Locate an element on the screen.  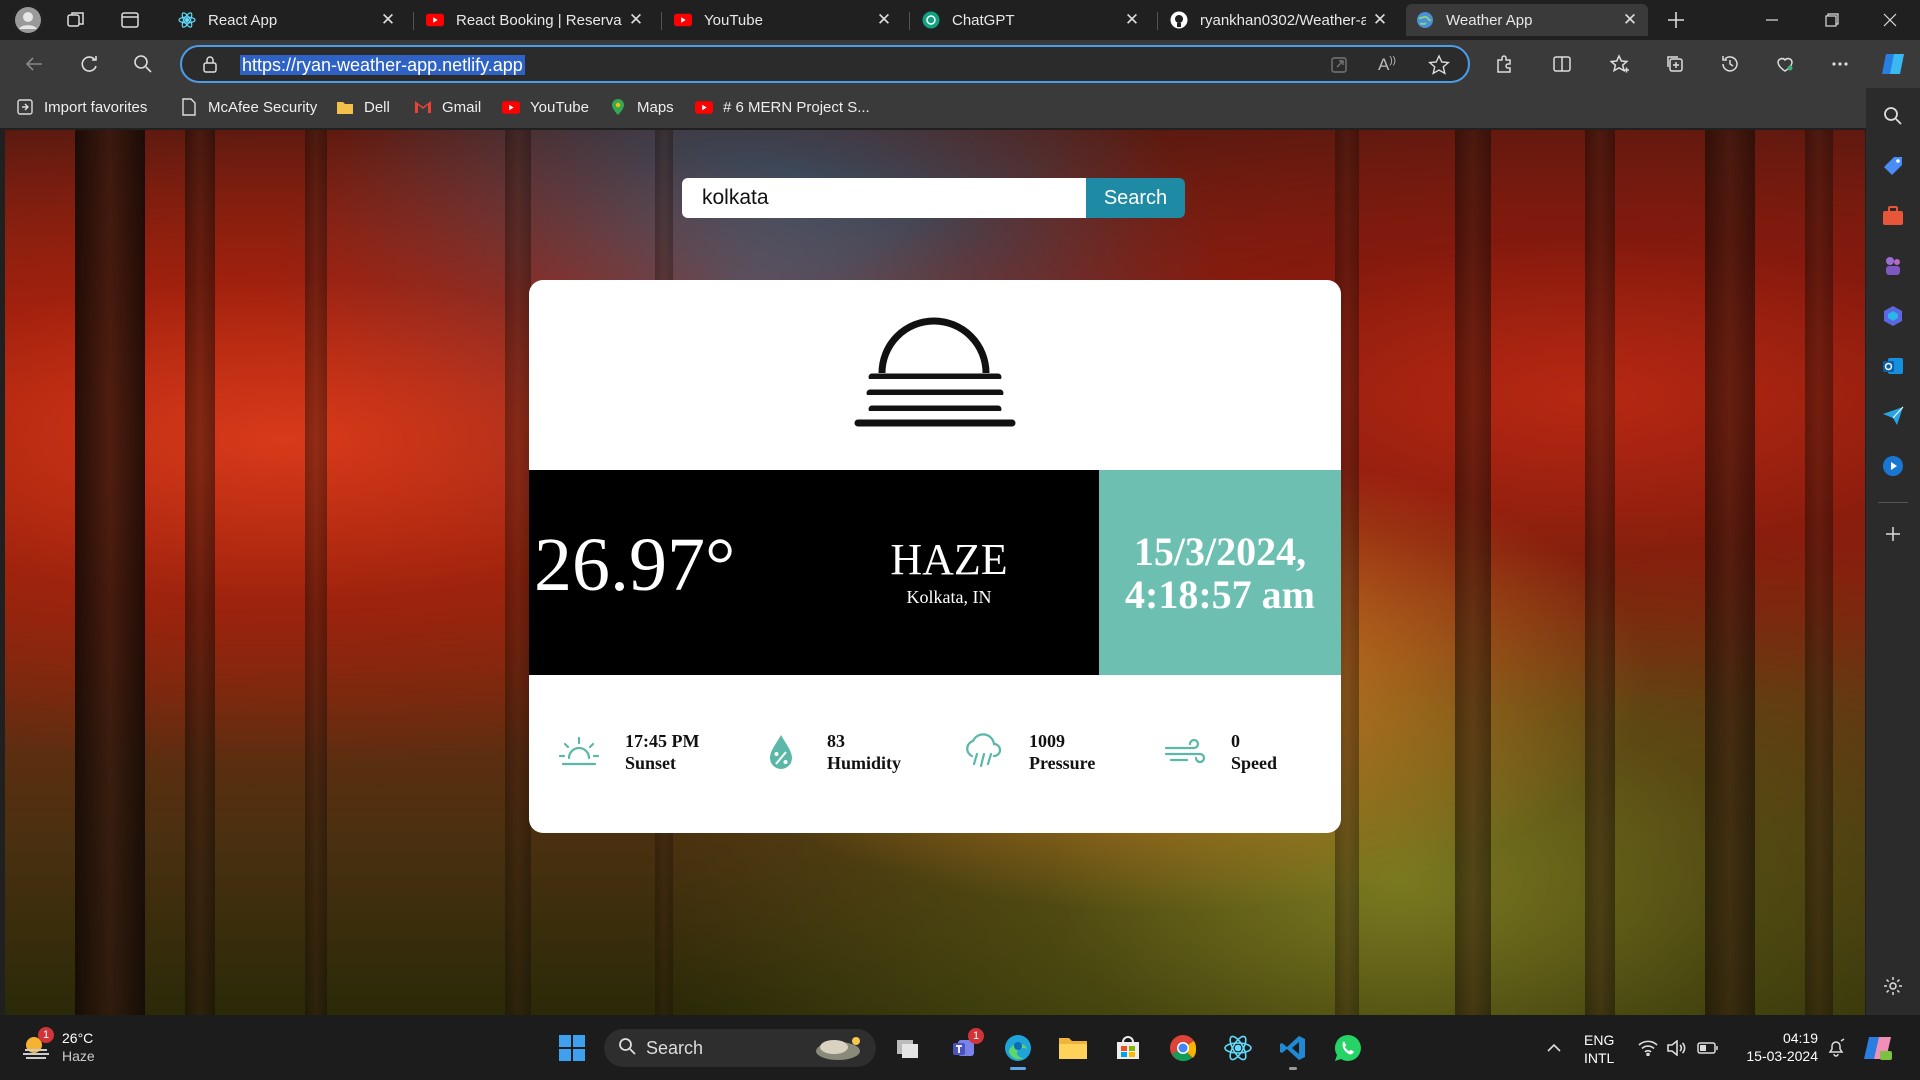
add-sidebar-app-icon is located at coordinates (1893, 534).